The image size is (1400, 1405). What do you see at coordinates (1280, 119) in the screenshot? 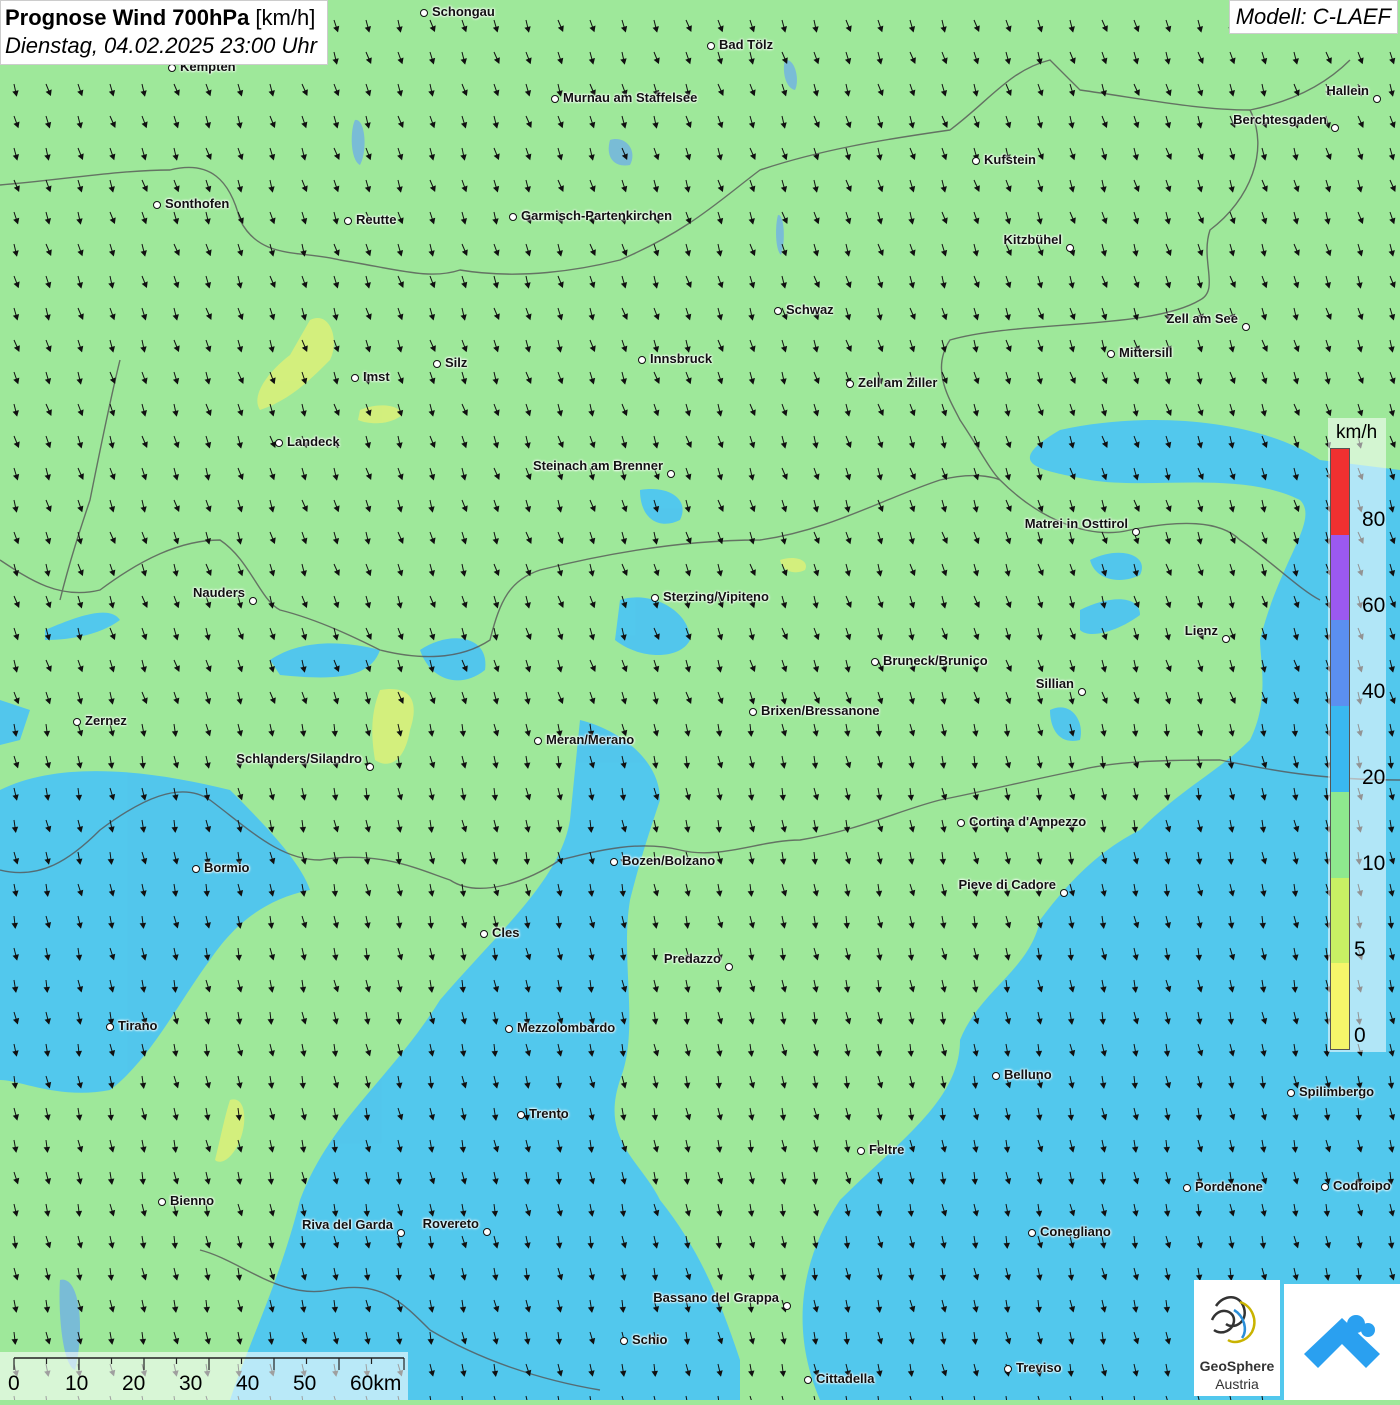
I see `city-label: Berchtesgaden` at bounding box center [1280, 119].